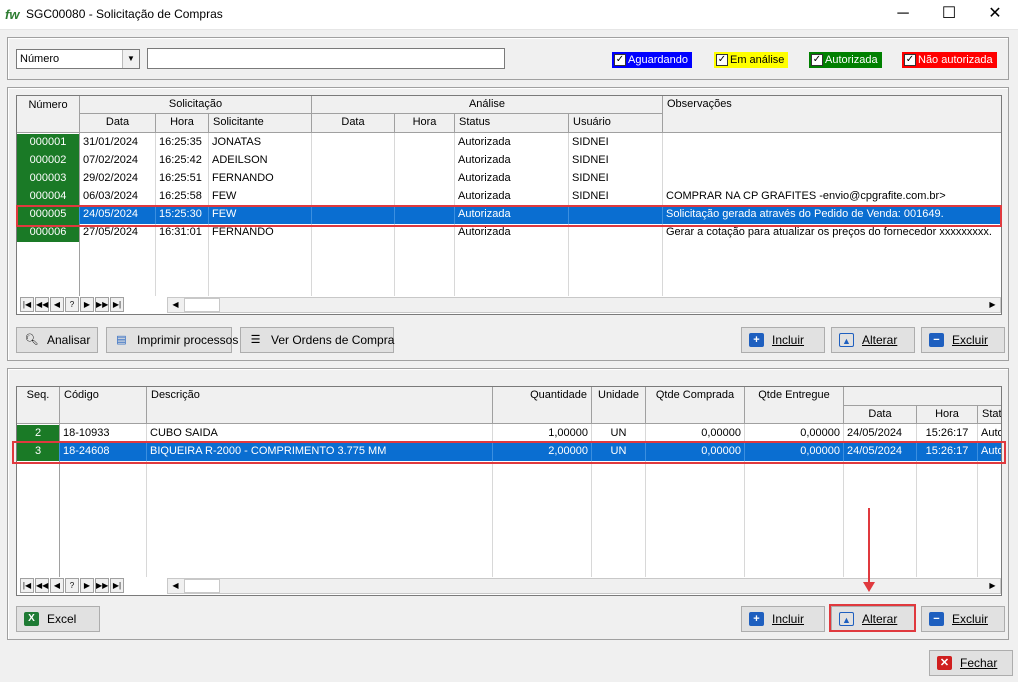 The image size is (1018, 682). I want to click on cell-numero: 000001, so click(48, 143).